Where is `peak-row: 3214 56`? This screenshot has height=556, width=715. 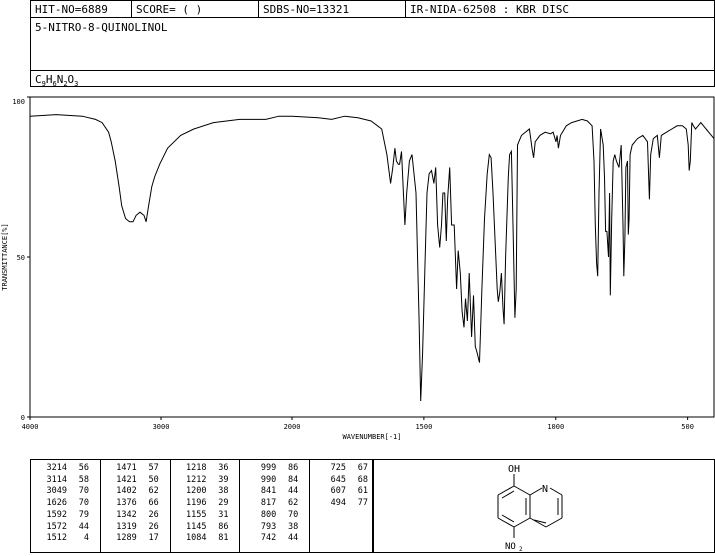
peak-row: 3214 56 is located at coordinates (66, 469).